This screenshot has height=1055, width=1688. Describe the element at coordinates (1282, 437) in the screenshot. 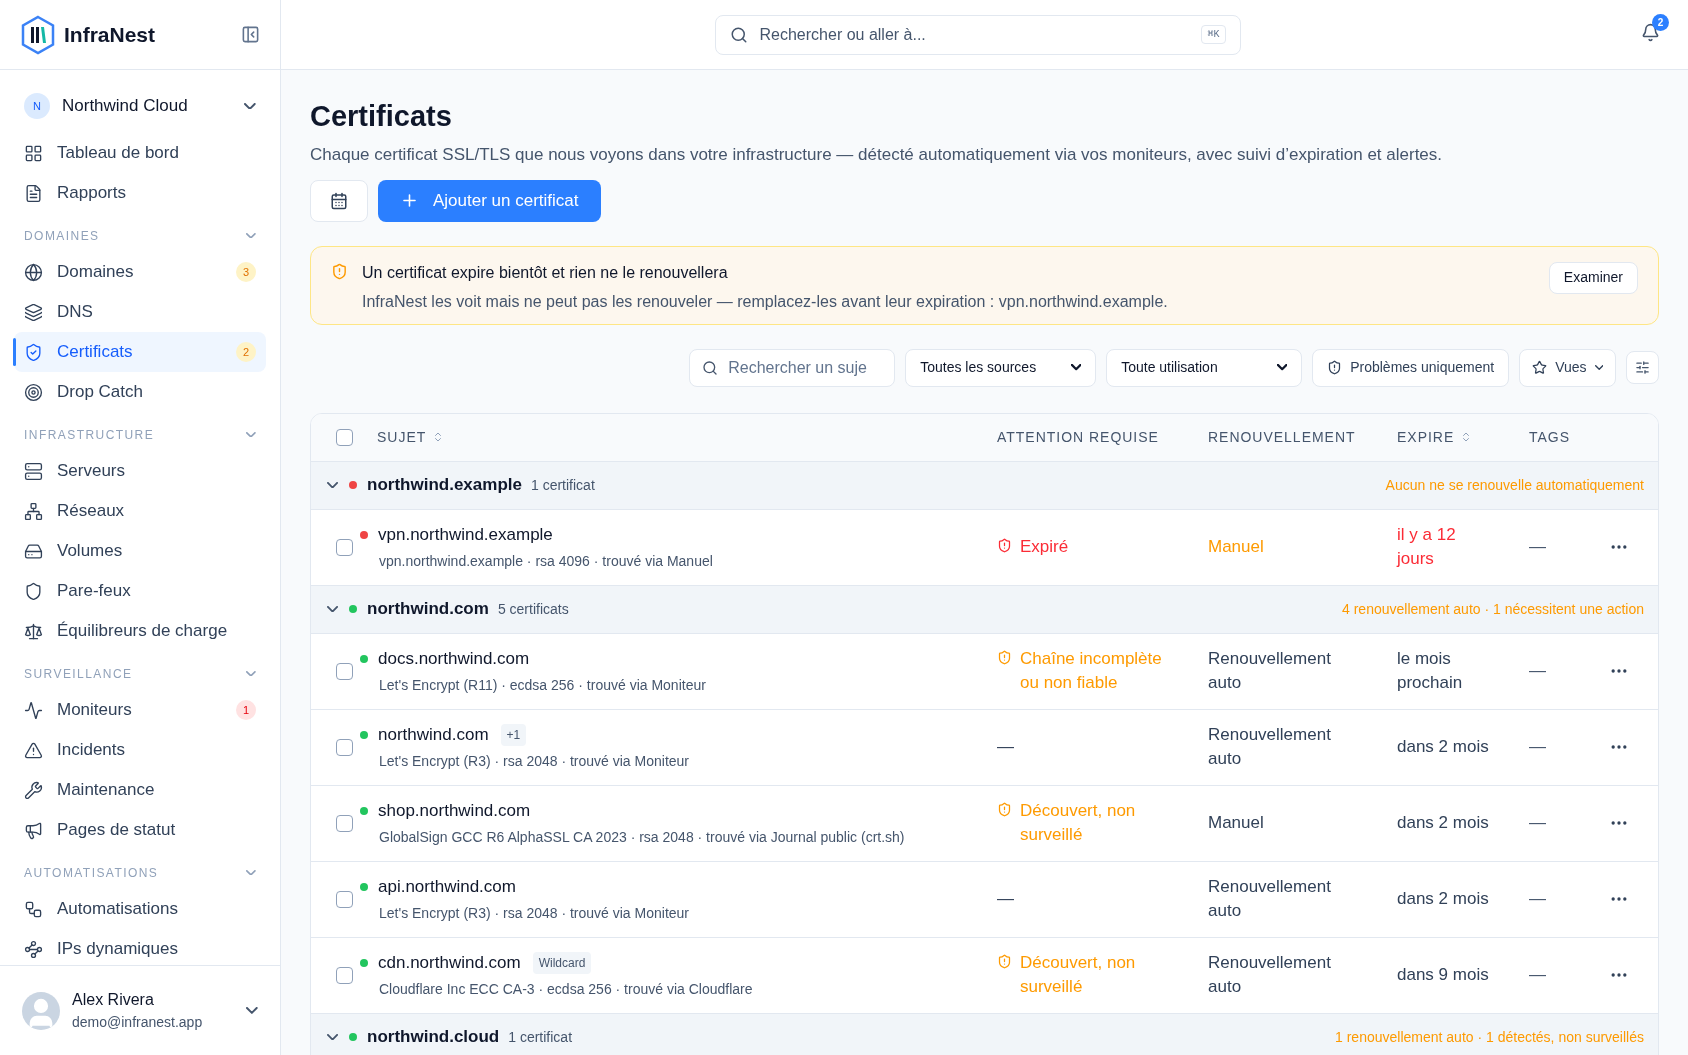

I see `column-header: RENOUVELLEMENT` at that location.